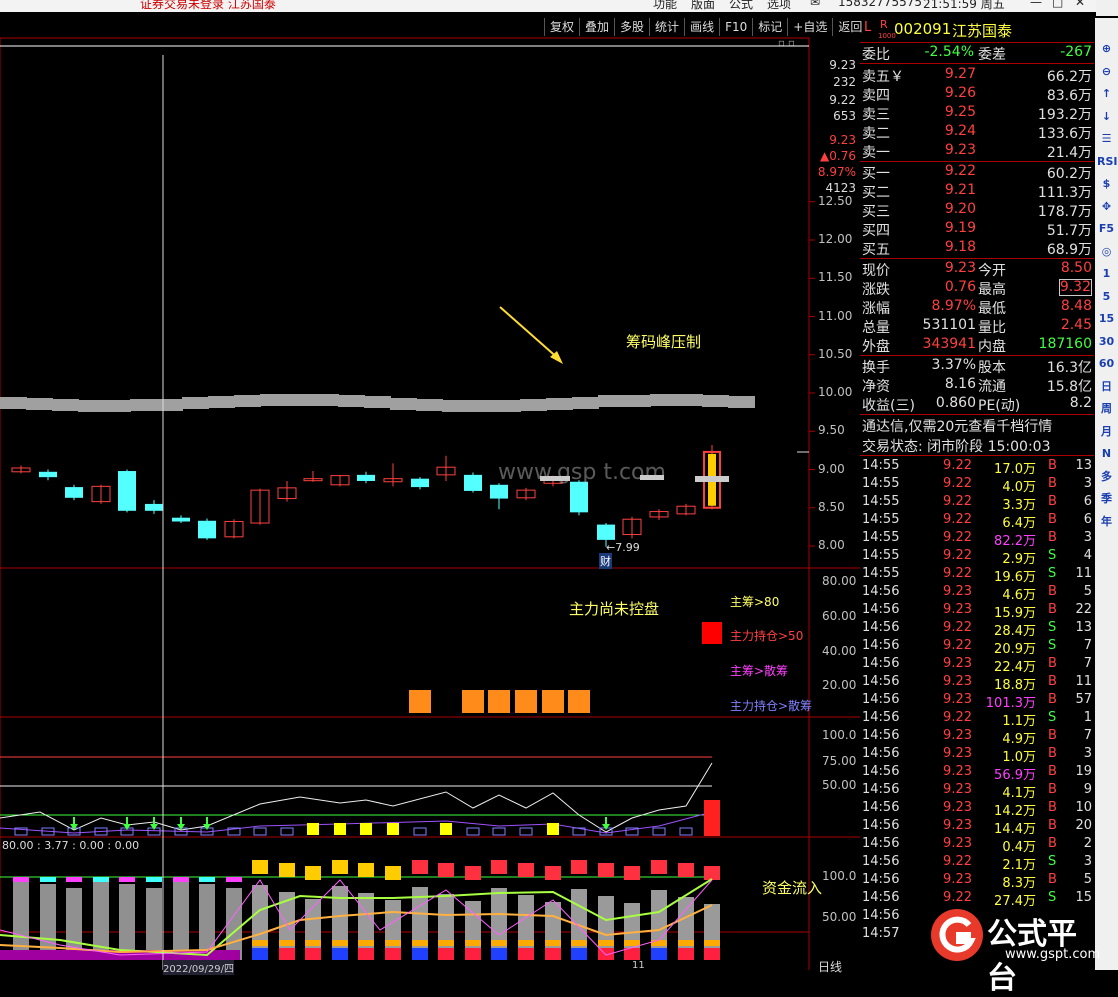 The height and width of the screenshot is (997, 1118). Describe the element at coordinates (1106, 139) in the screenshot. I see `side-tool-4: ☰` at that location.